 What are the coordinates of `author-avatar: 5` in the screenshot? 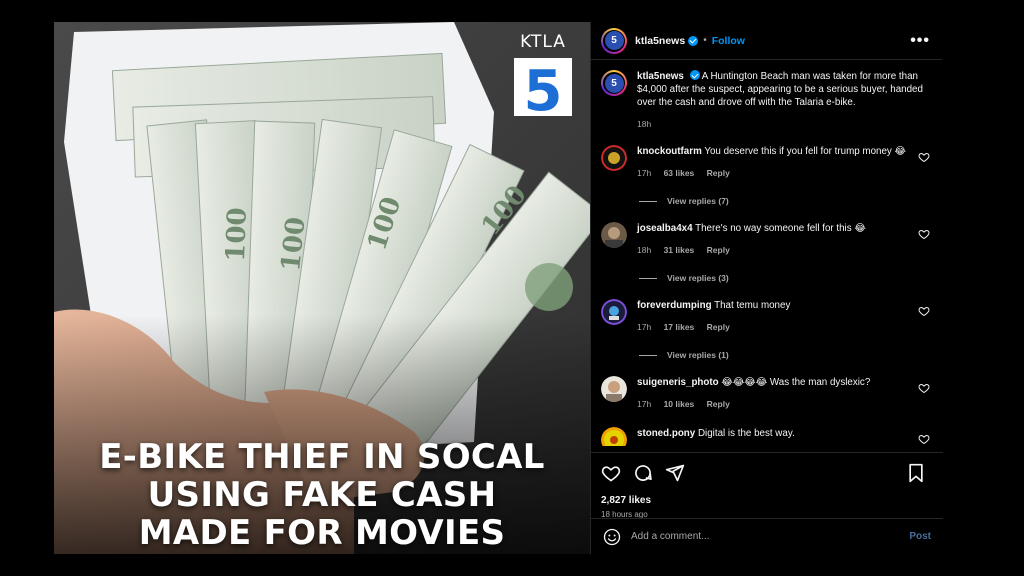 It's located at (614, 40).